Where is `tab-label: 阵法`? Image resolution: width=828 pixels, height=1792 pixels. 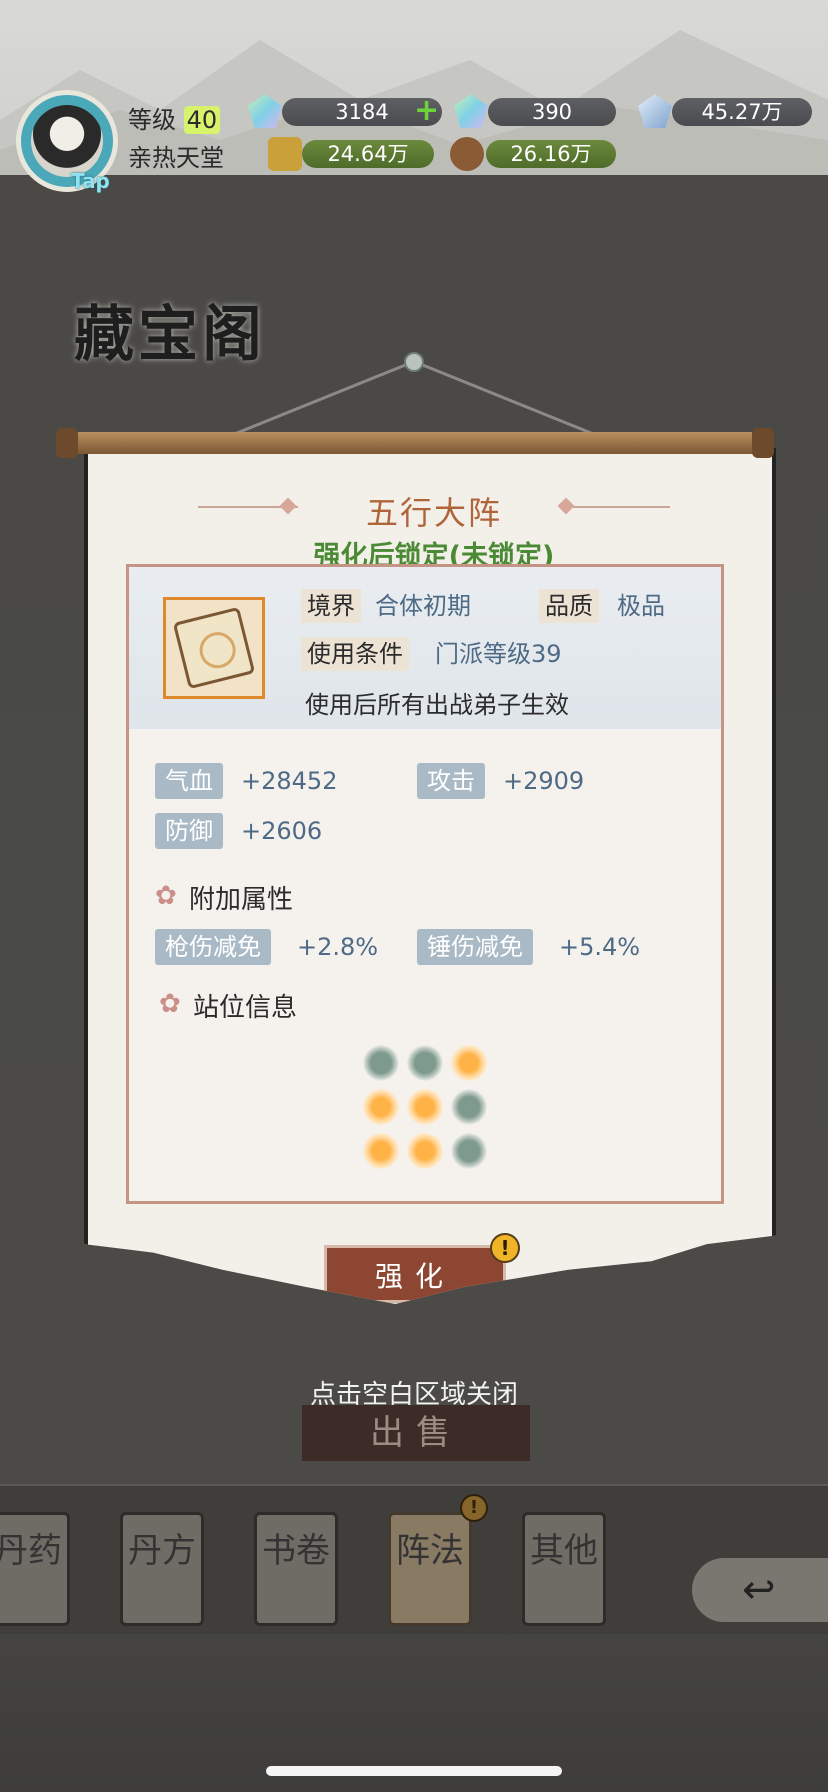 tab-label: 阵法 is located at coordinates (430, 1551).